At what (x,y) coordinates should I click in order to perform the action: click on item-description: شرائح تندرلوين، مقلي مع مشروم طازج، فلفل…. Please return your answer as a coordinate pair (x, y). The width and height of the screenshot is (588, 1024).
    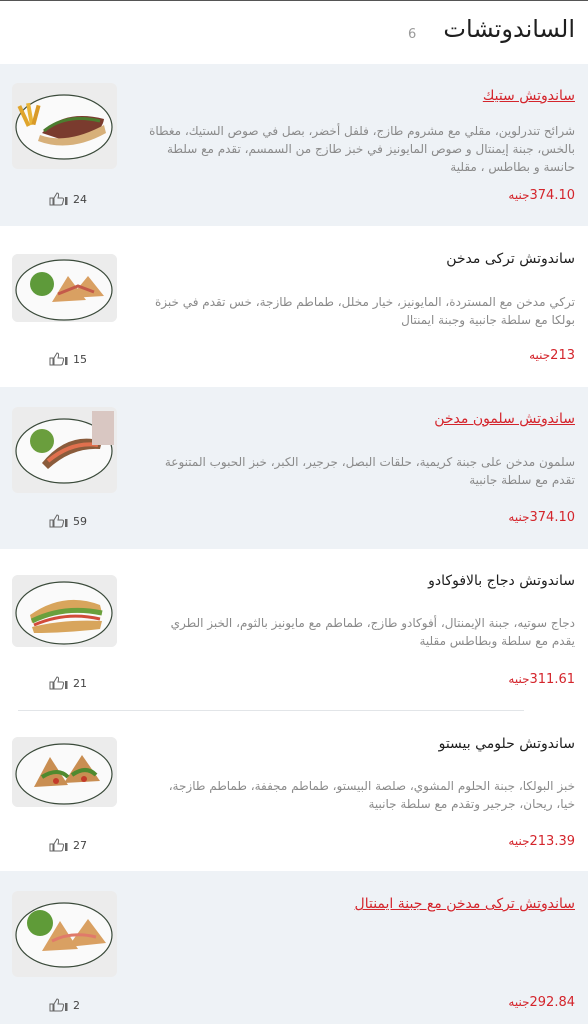
    Looking at the image, I should click on (362, 149).